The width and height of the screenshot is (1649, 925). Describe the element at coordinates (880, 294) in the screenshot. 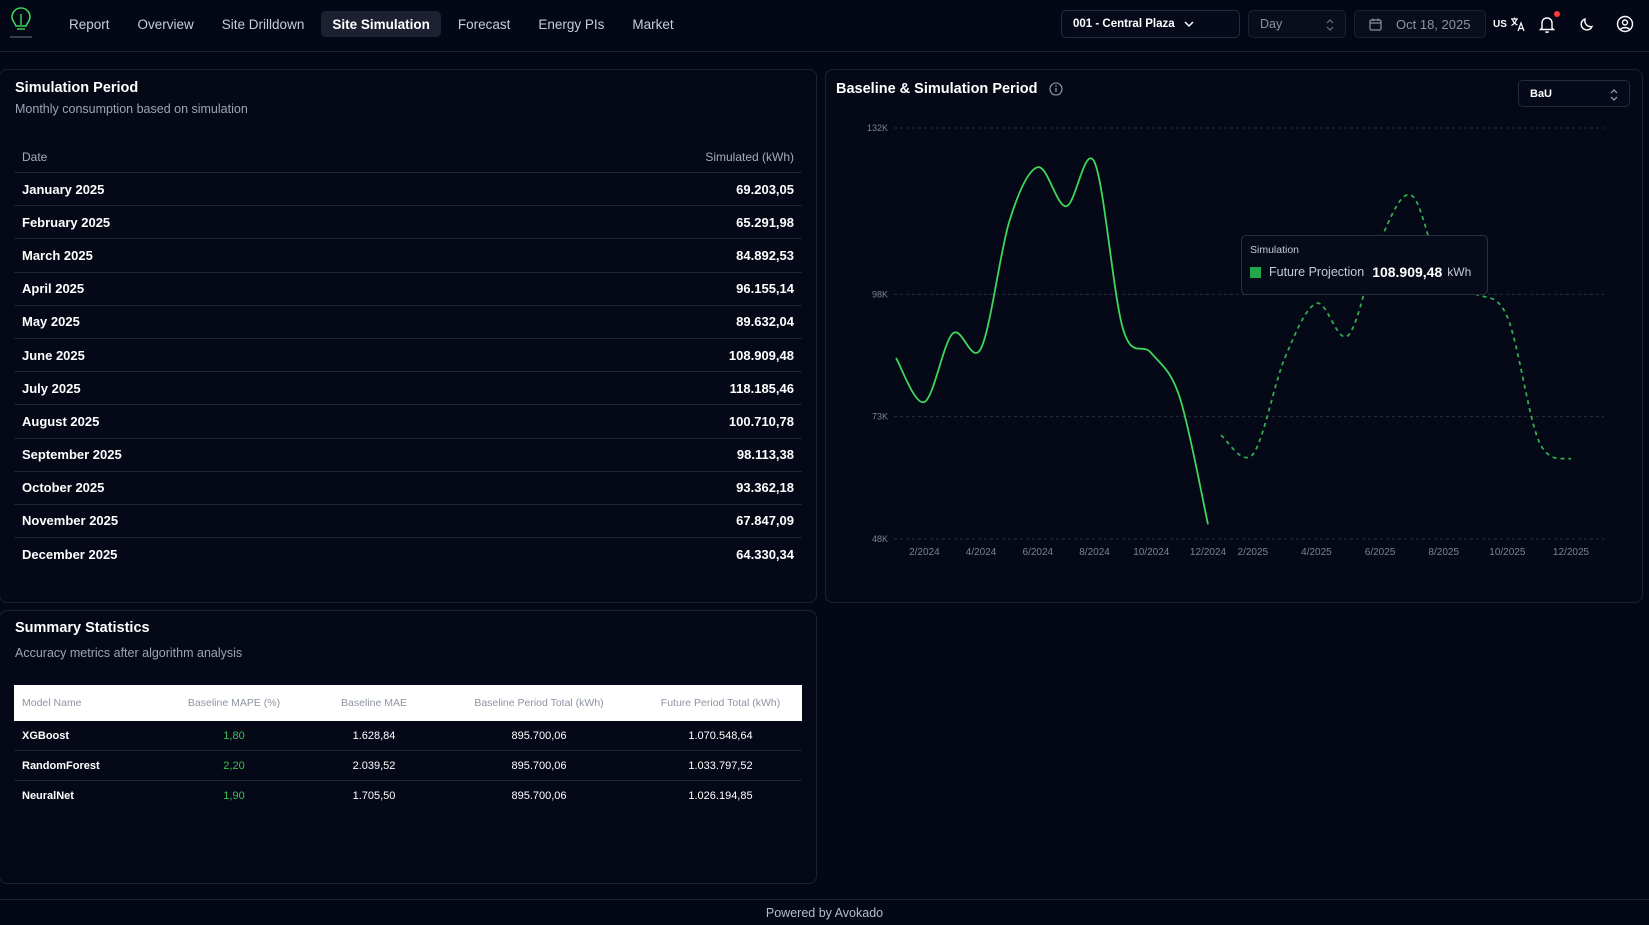

I see `y-tick-label: 98K` at that location.